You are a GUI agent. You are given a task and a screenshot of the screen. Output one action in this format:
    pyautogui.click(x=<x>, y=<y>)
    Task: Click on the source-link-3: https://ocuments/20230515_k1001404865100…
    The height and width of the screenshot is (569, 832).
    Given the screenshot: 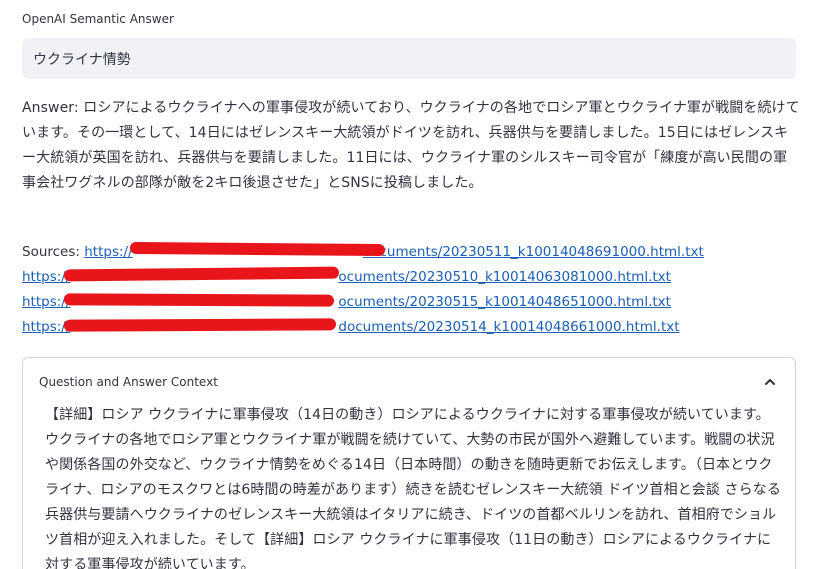 What is the action you would take?
    pyautogui.click(x=346, y=302)
    